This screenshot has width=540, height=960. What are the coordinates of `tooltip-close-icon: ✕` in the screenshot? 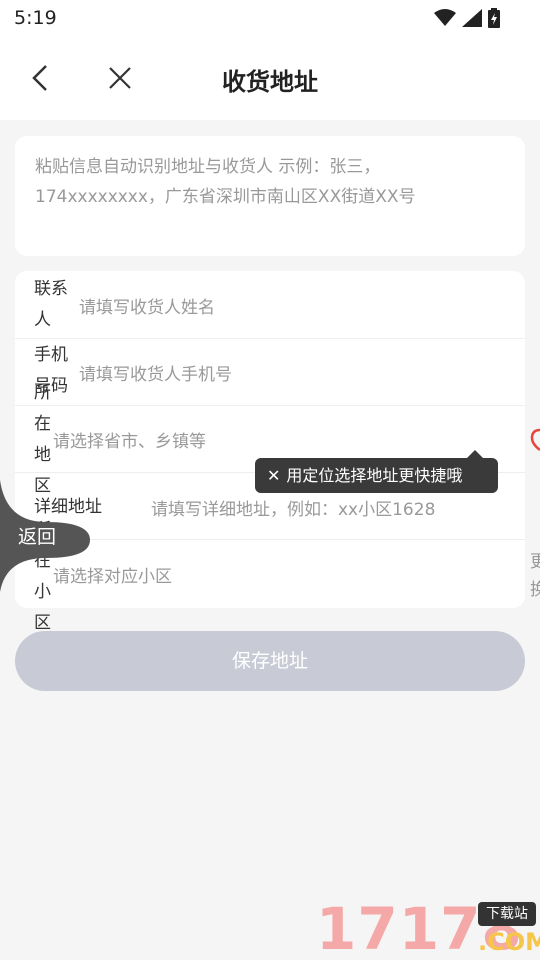 It's located at (273, 475).